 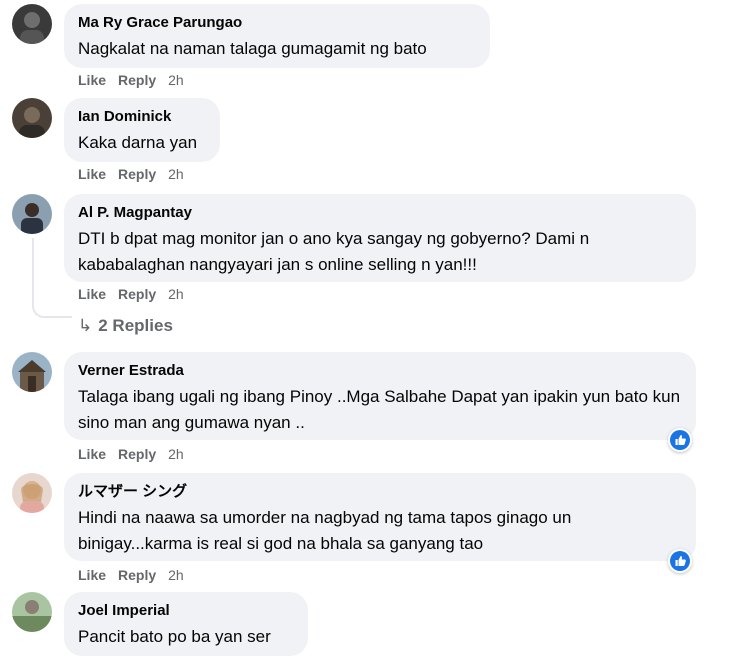 I want to click on comment-author: ルマザー シング, so click(x=380, y=492).